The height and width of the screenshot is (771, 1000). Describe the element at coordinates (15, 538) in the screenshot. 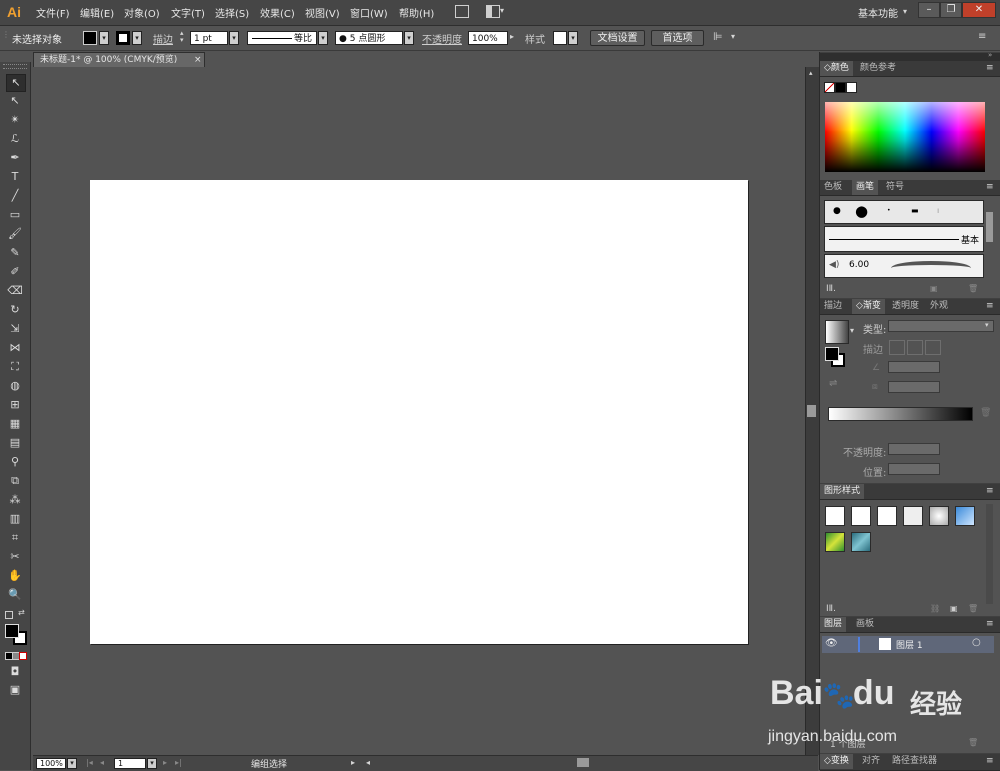

I see `artboard-tool-icon: ⌗` at that location.